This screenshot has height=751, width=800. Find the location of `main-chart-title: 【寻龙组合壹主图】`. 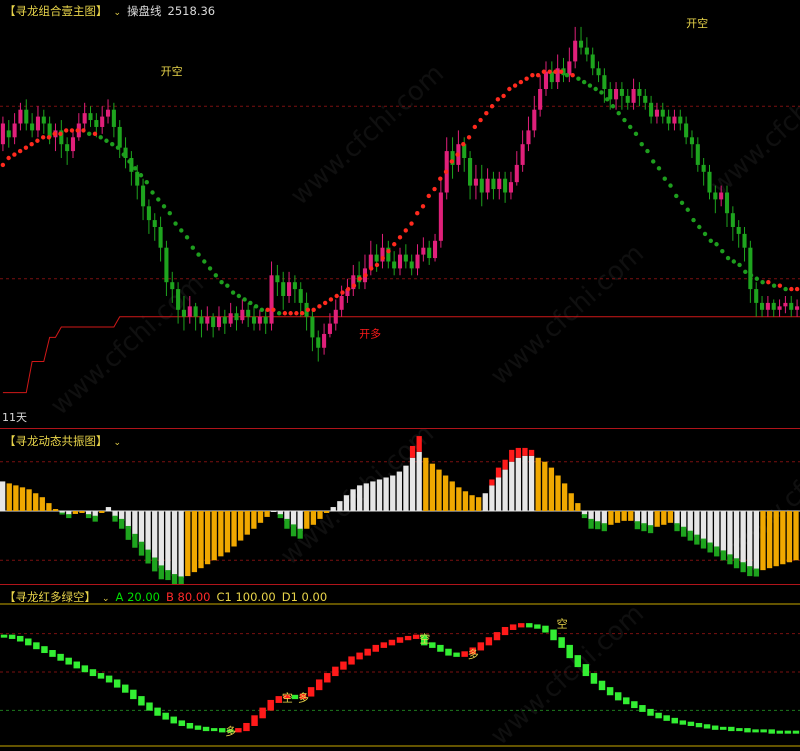

main-chart-title: 【寻龙组合壹主图】 is located at coordinates (56, 11).